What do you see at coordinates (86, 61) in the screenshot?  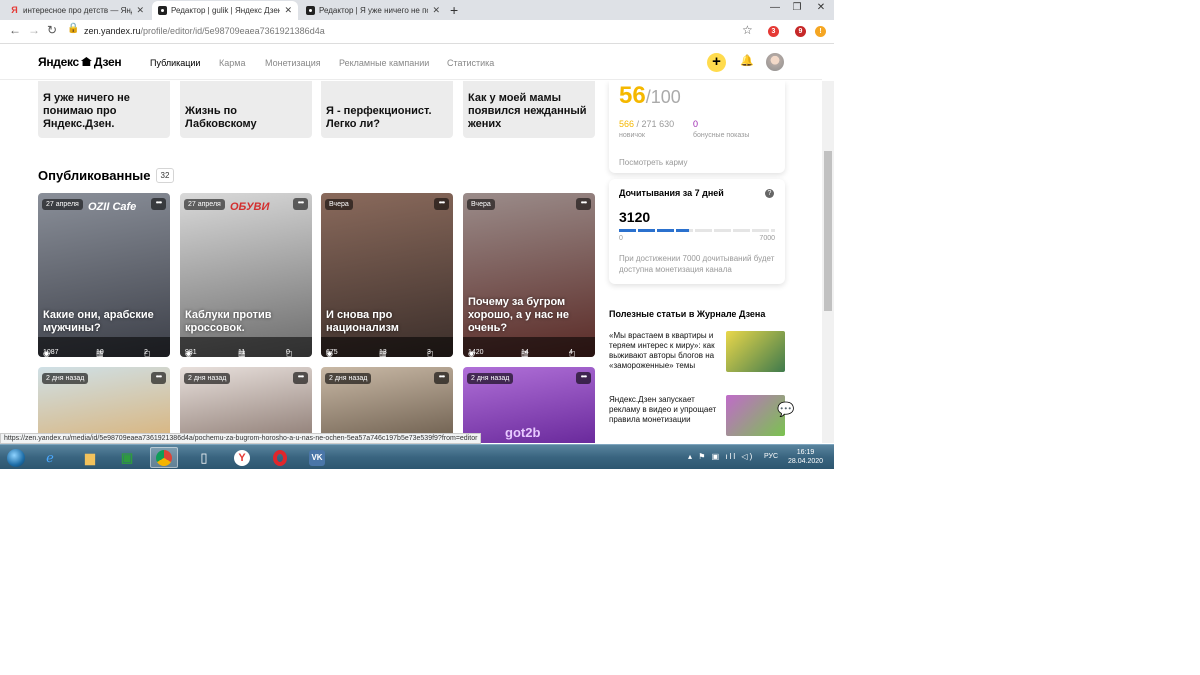 I see `home-icon` at bounding box center [86, 61].